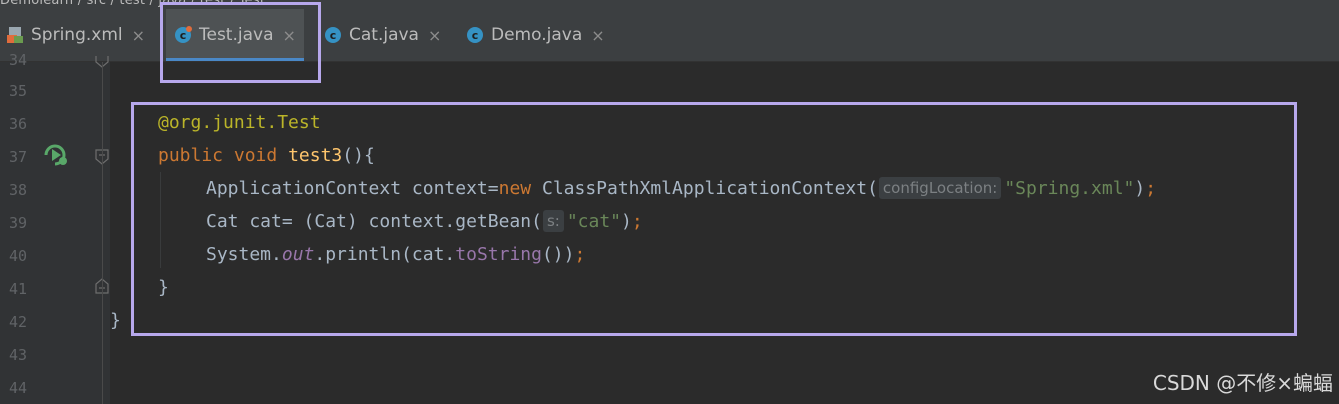 Image resolution: width=1339 pixels, height=404 pixels. What do you see at coordinates (704, 188) in the screenshot?
I see `constructor-call: ClassPathXmlApplicationContext(` at bounding box center [704, 188].